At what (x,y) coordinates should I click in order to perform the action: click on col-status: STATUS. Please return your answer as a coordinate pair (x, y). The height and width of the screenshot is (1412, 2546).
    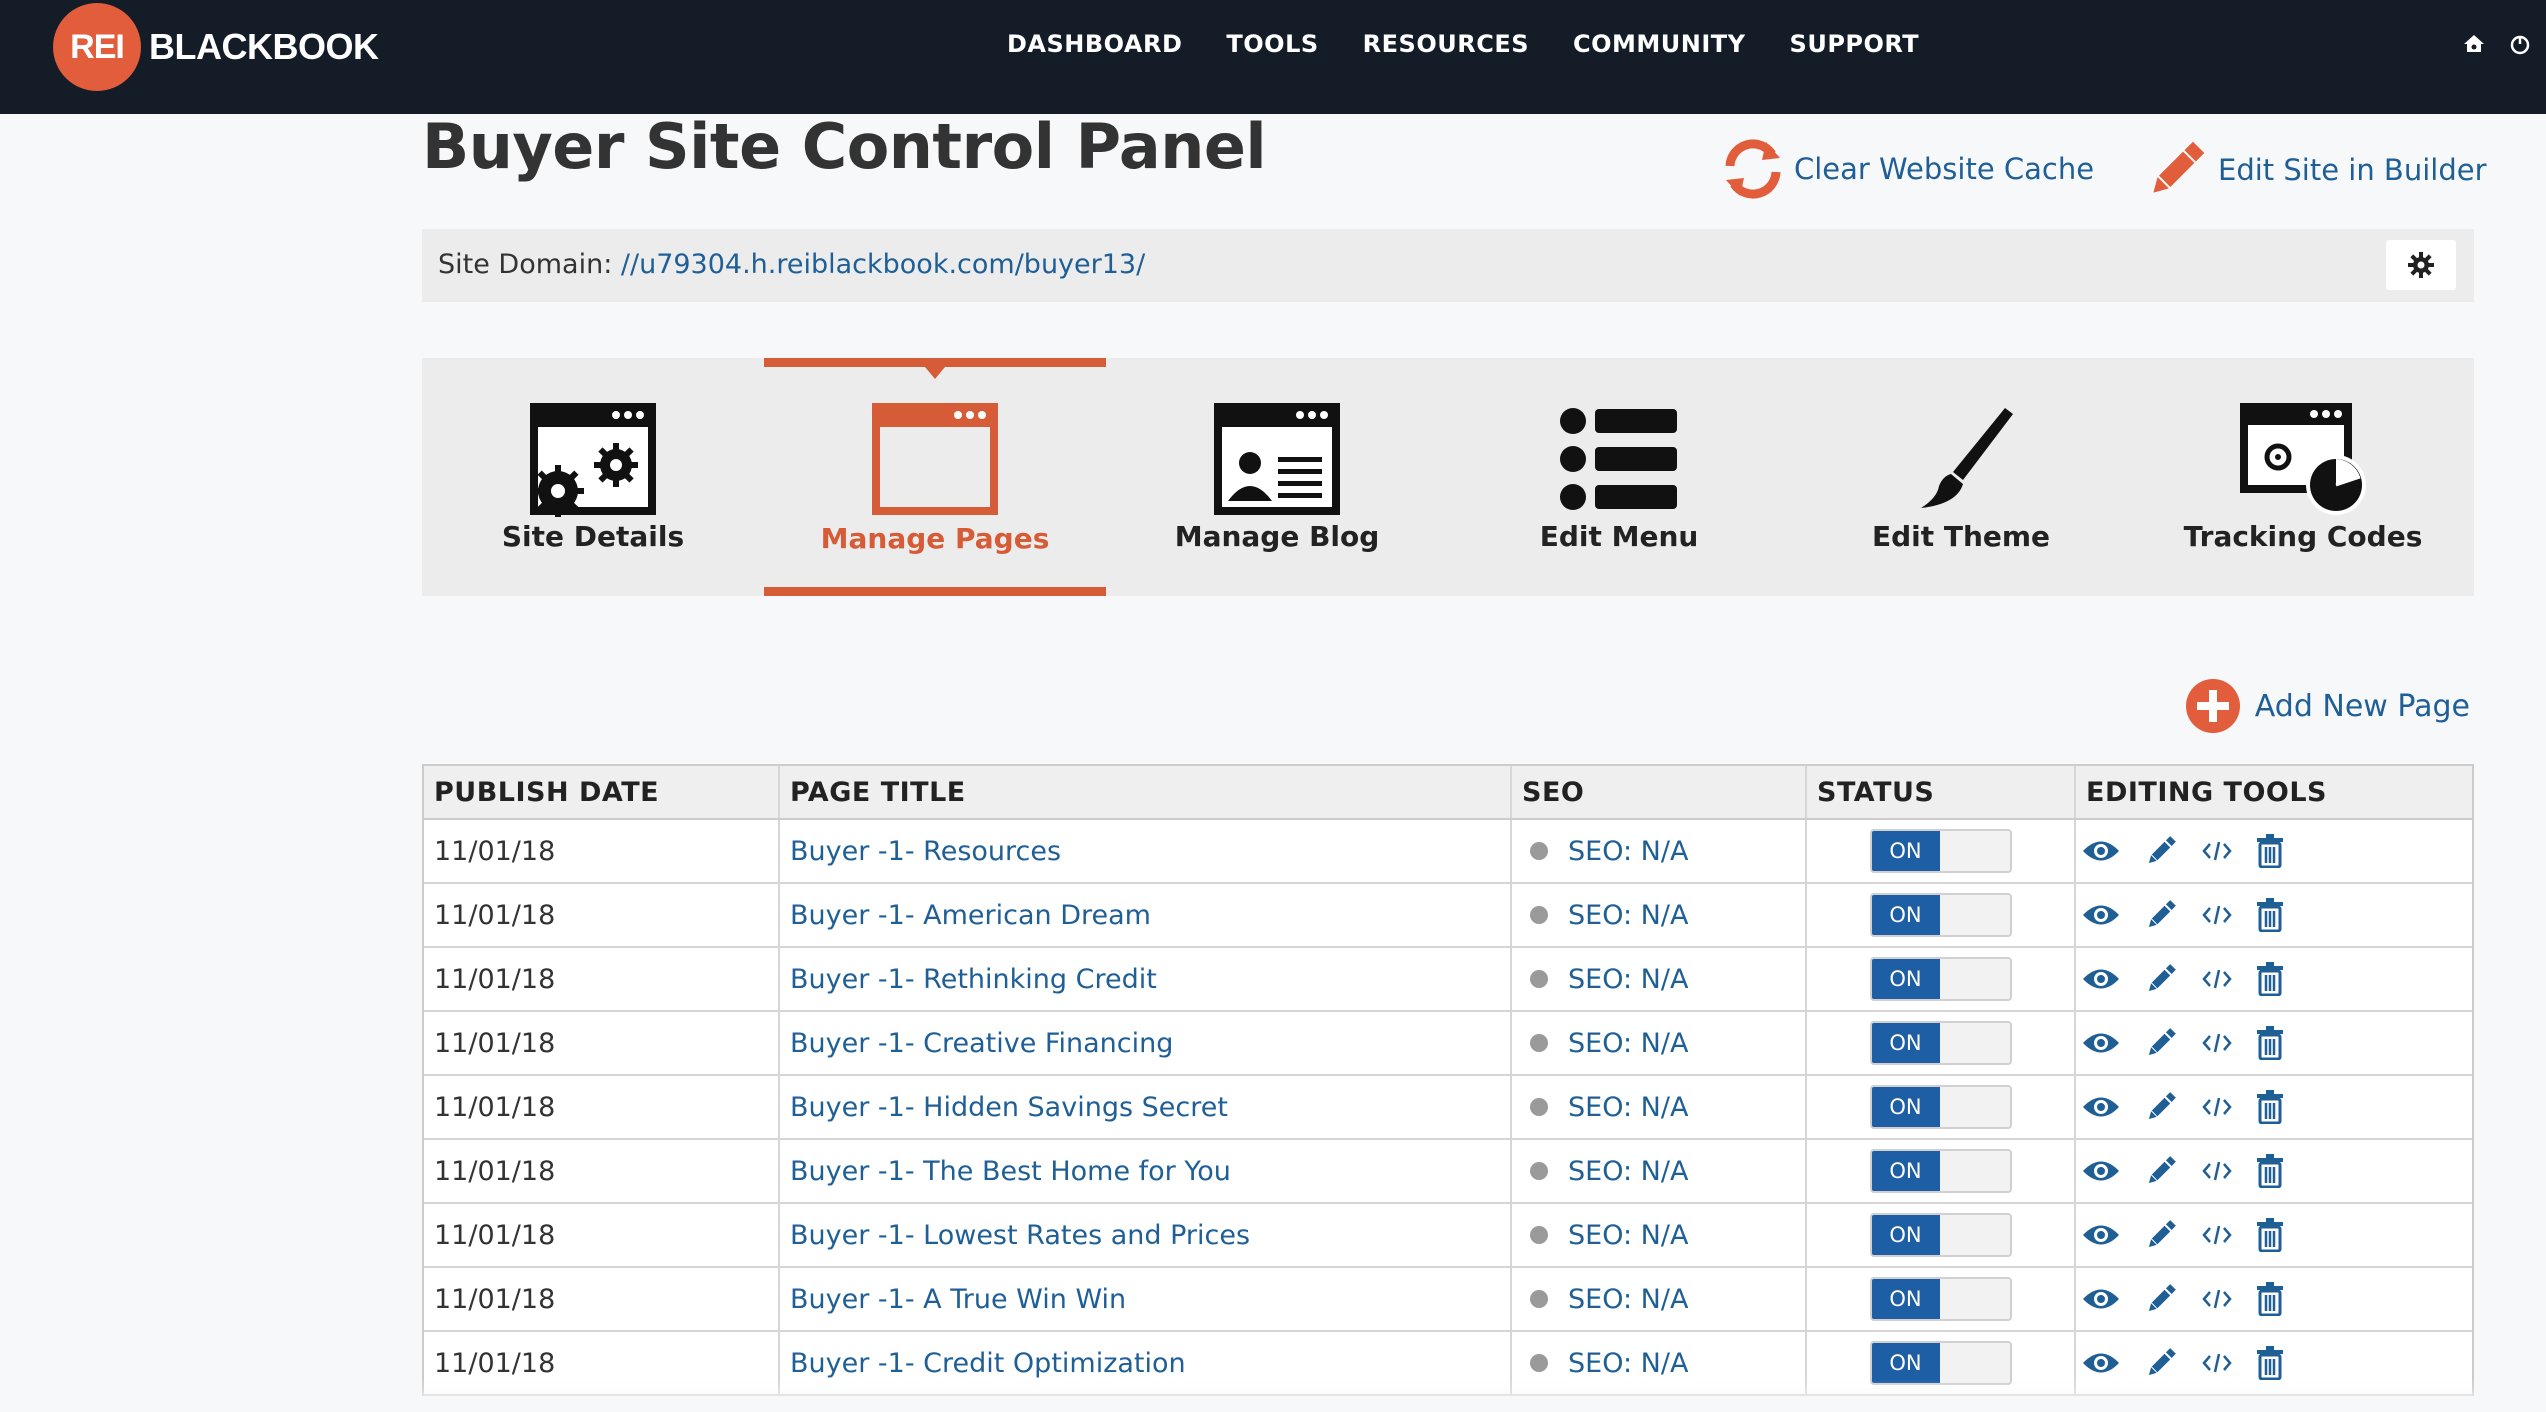
    Looking at the image, I should click on (1941, 792).